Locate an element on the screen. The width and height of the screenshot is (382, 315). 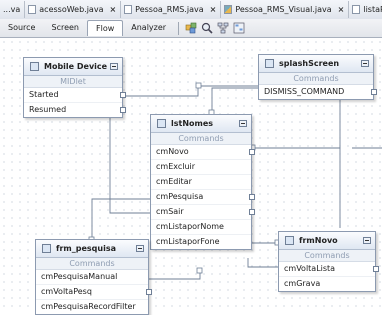
view-analyzer-tab: Analyzer is located at coordinates (148, 28).